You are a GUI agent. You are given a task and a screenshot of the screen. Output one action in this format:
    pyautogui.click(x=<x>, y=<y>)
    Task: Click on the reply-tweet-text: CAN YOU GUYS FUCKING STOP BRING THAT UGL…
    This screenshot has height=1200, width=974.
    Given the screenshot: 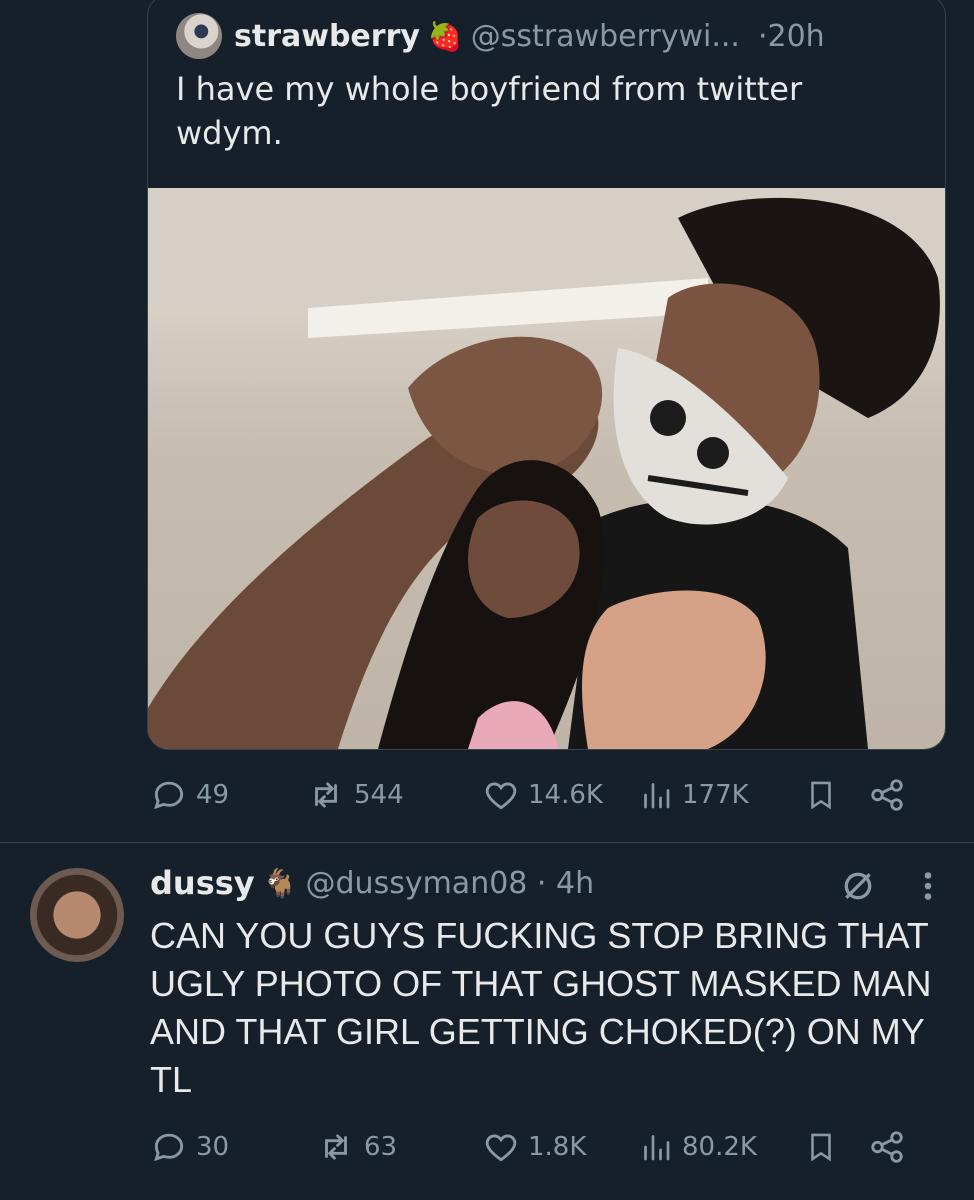 What is the action you would take?
    pyautogui.click(x=541, y=1007)
    